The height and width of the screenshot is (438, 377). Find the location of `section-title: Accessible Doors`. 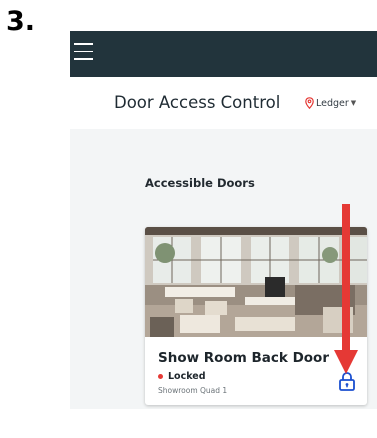

section-title: Accessible Doors is located at coordinates (200, 183).